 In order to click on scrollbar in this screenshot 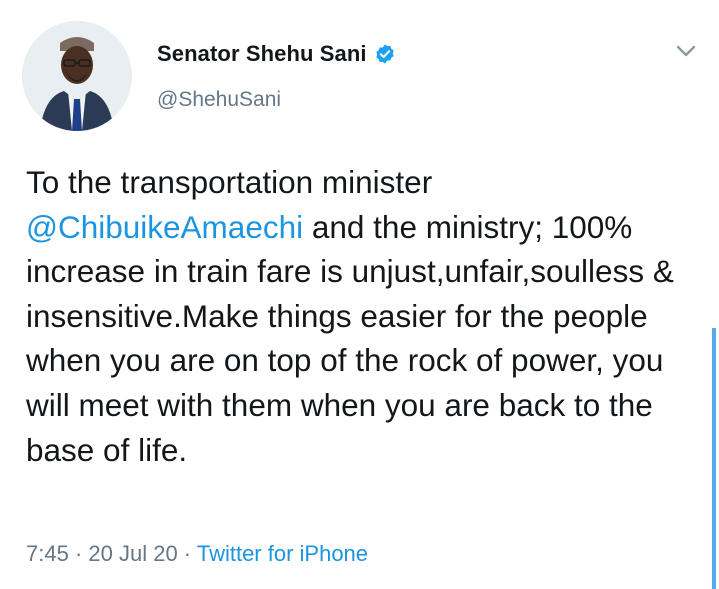, I will do `click(714, 458)`.